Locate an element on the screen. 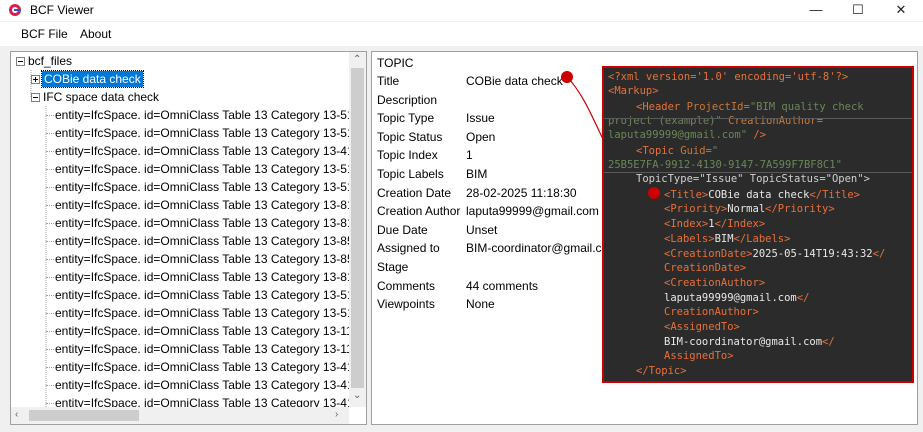 The width and height of the screenshot is (923, 432). tree-vertical-scrollbar: ⌃ ⌄ is located at coordinates (357, 229).